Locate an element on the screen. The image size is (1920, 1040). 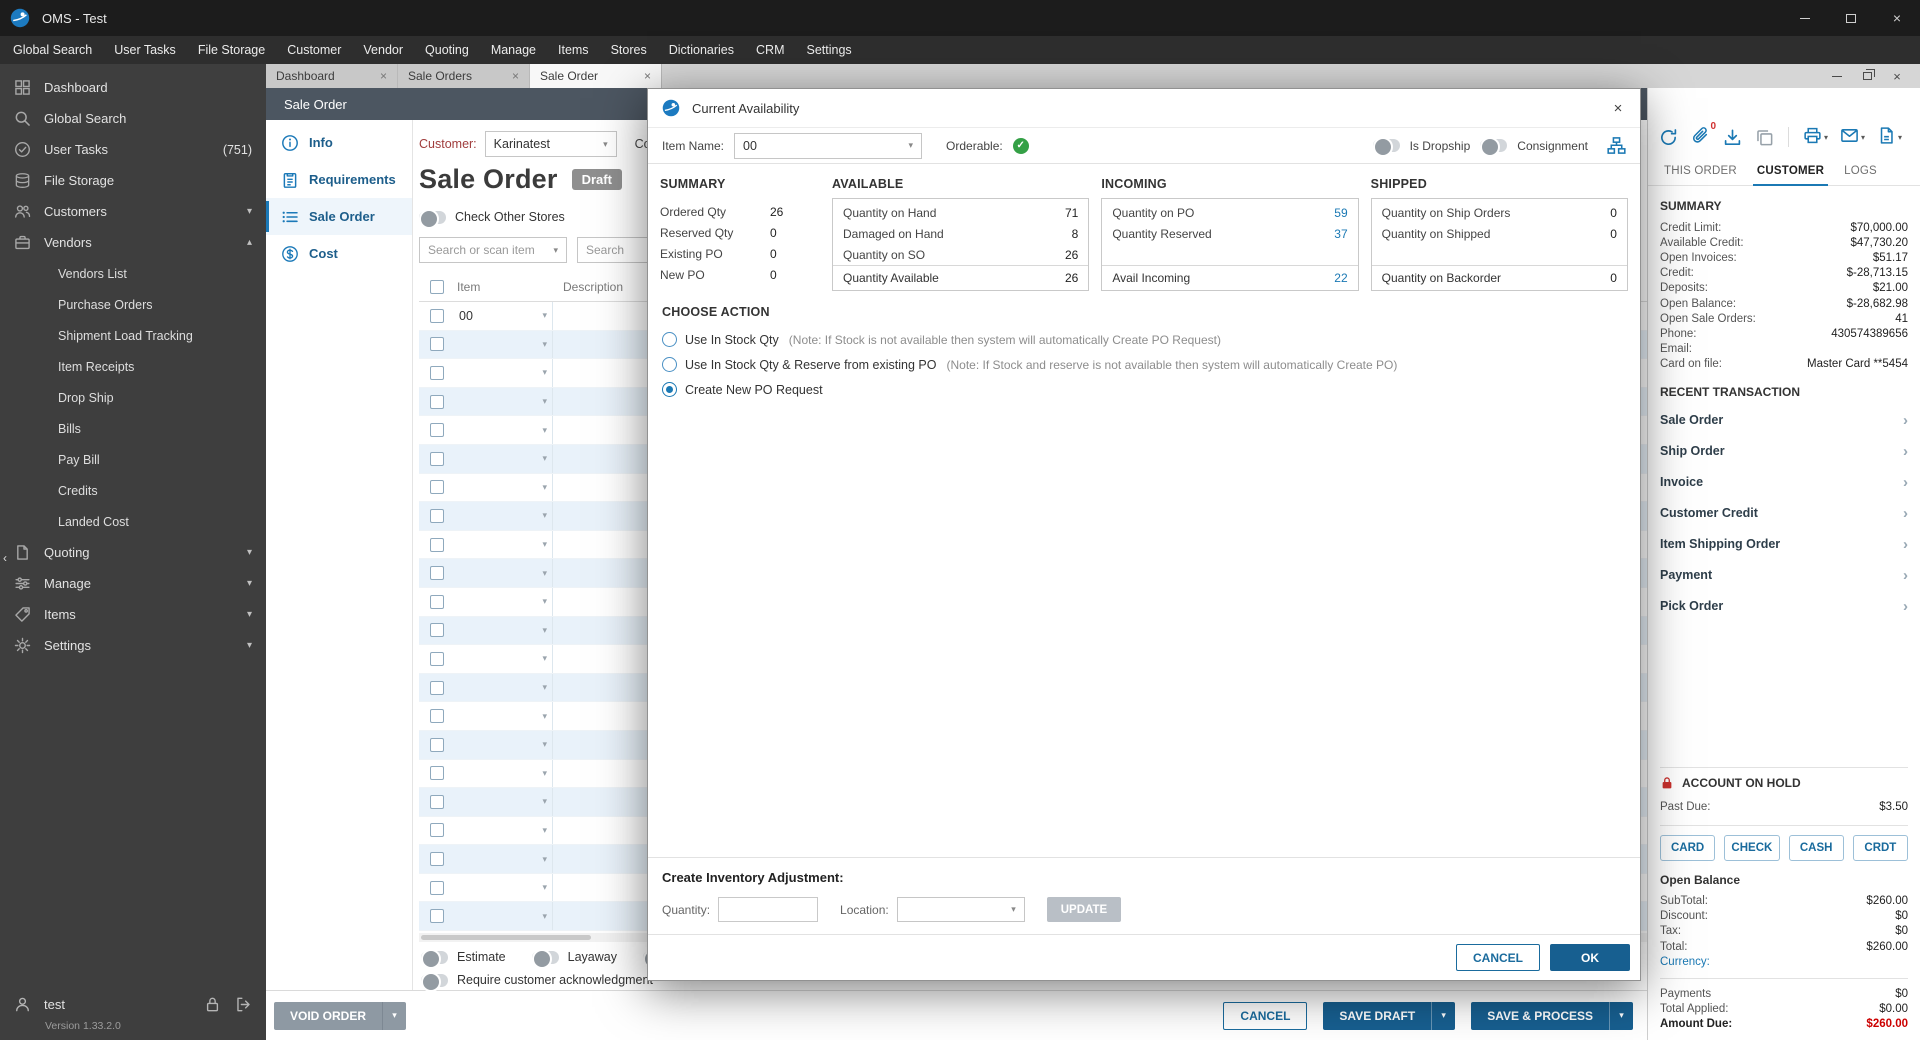
export-button: ▾ is located at coordinates (1889, 137).